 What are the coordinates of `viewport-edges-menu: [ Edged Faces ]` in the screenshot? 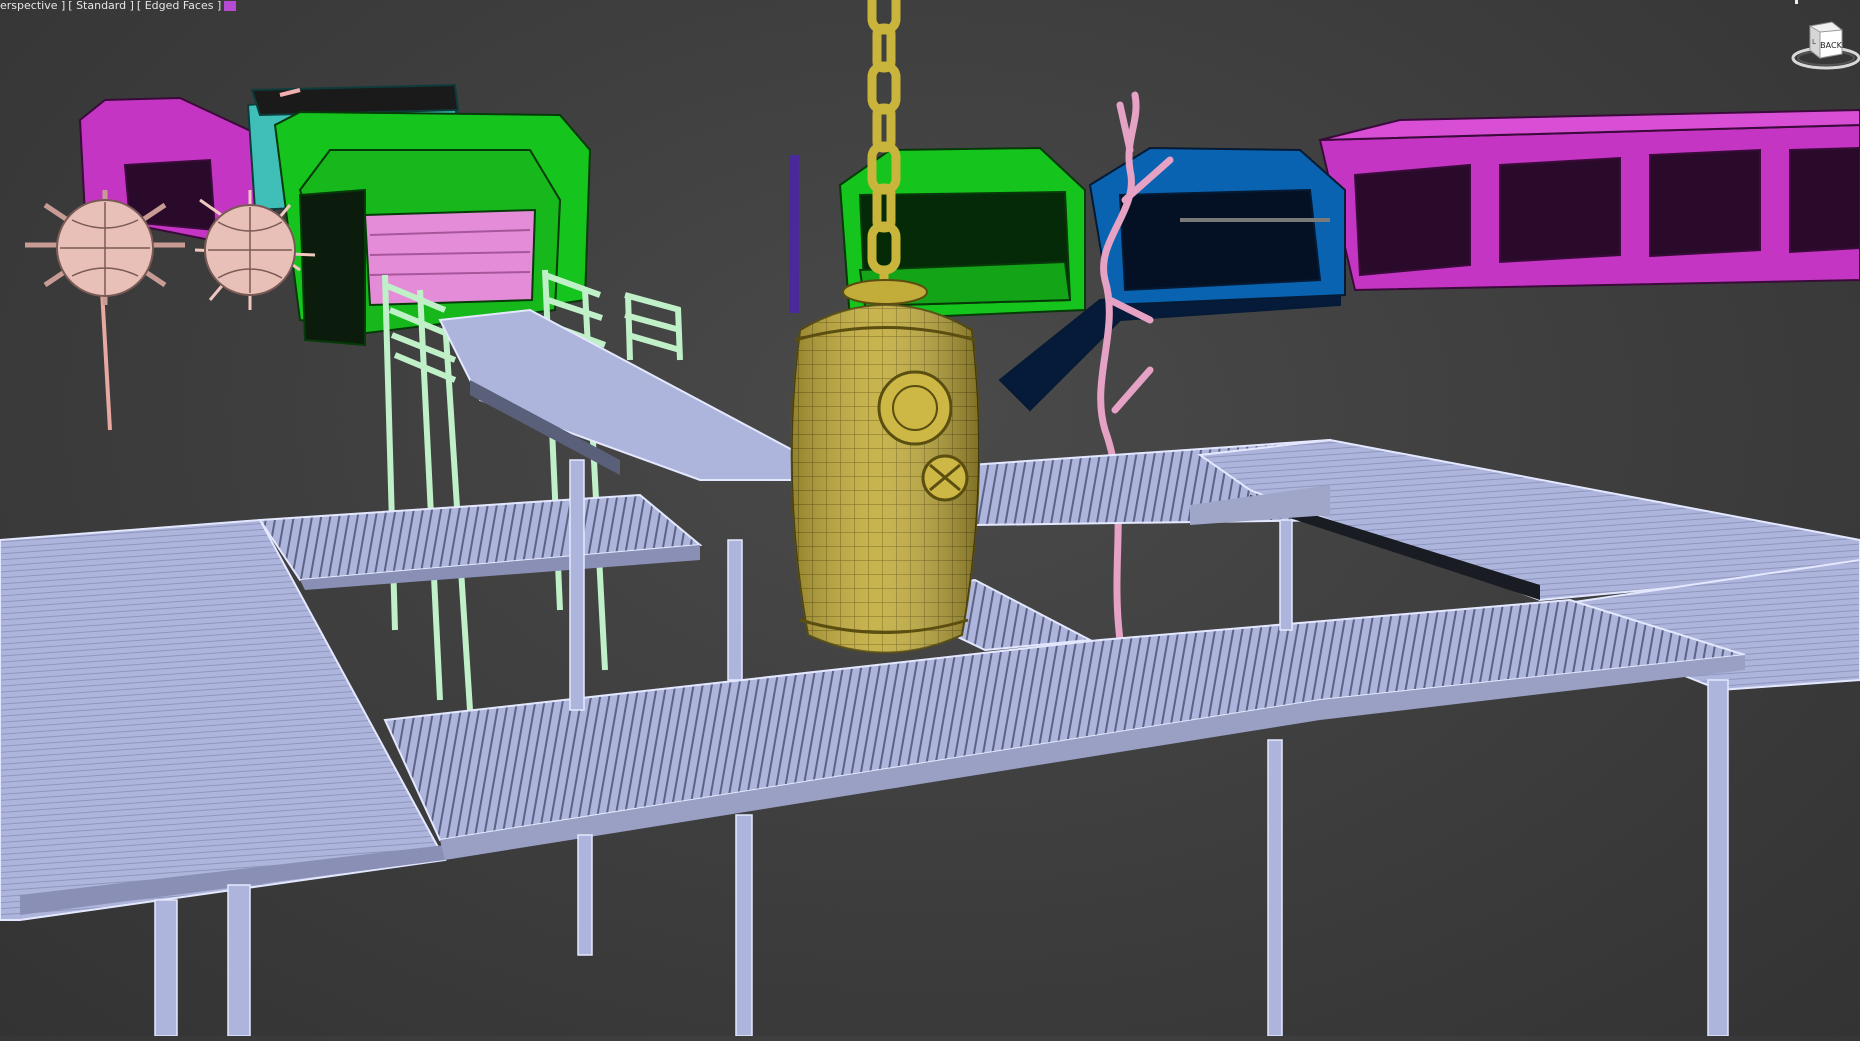 It's located at (179, 6).